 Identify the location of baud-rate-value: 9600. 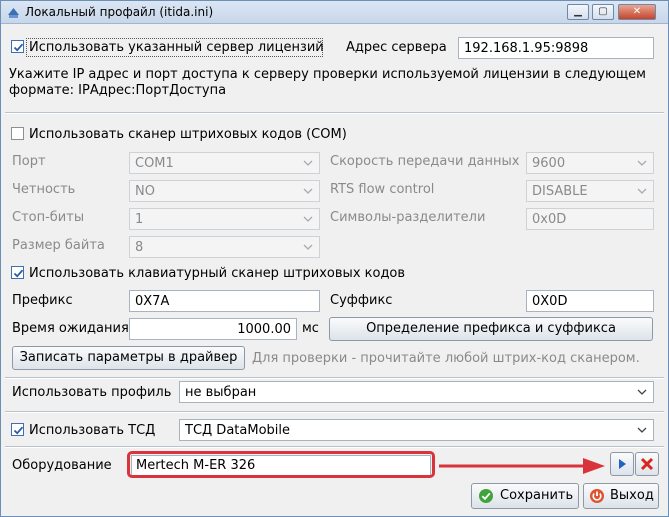
(549, 163).